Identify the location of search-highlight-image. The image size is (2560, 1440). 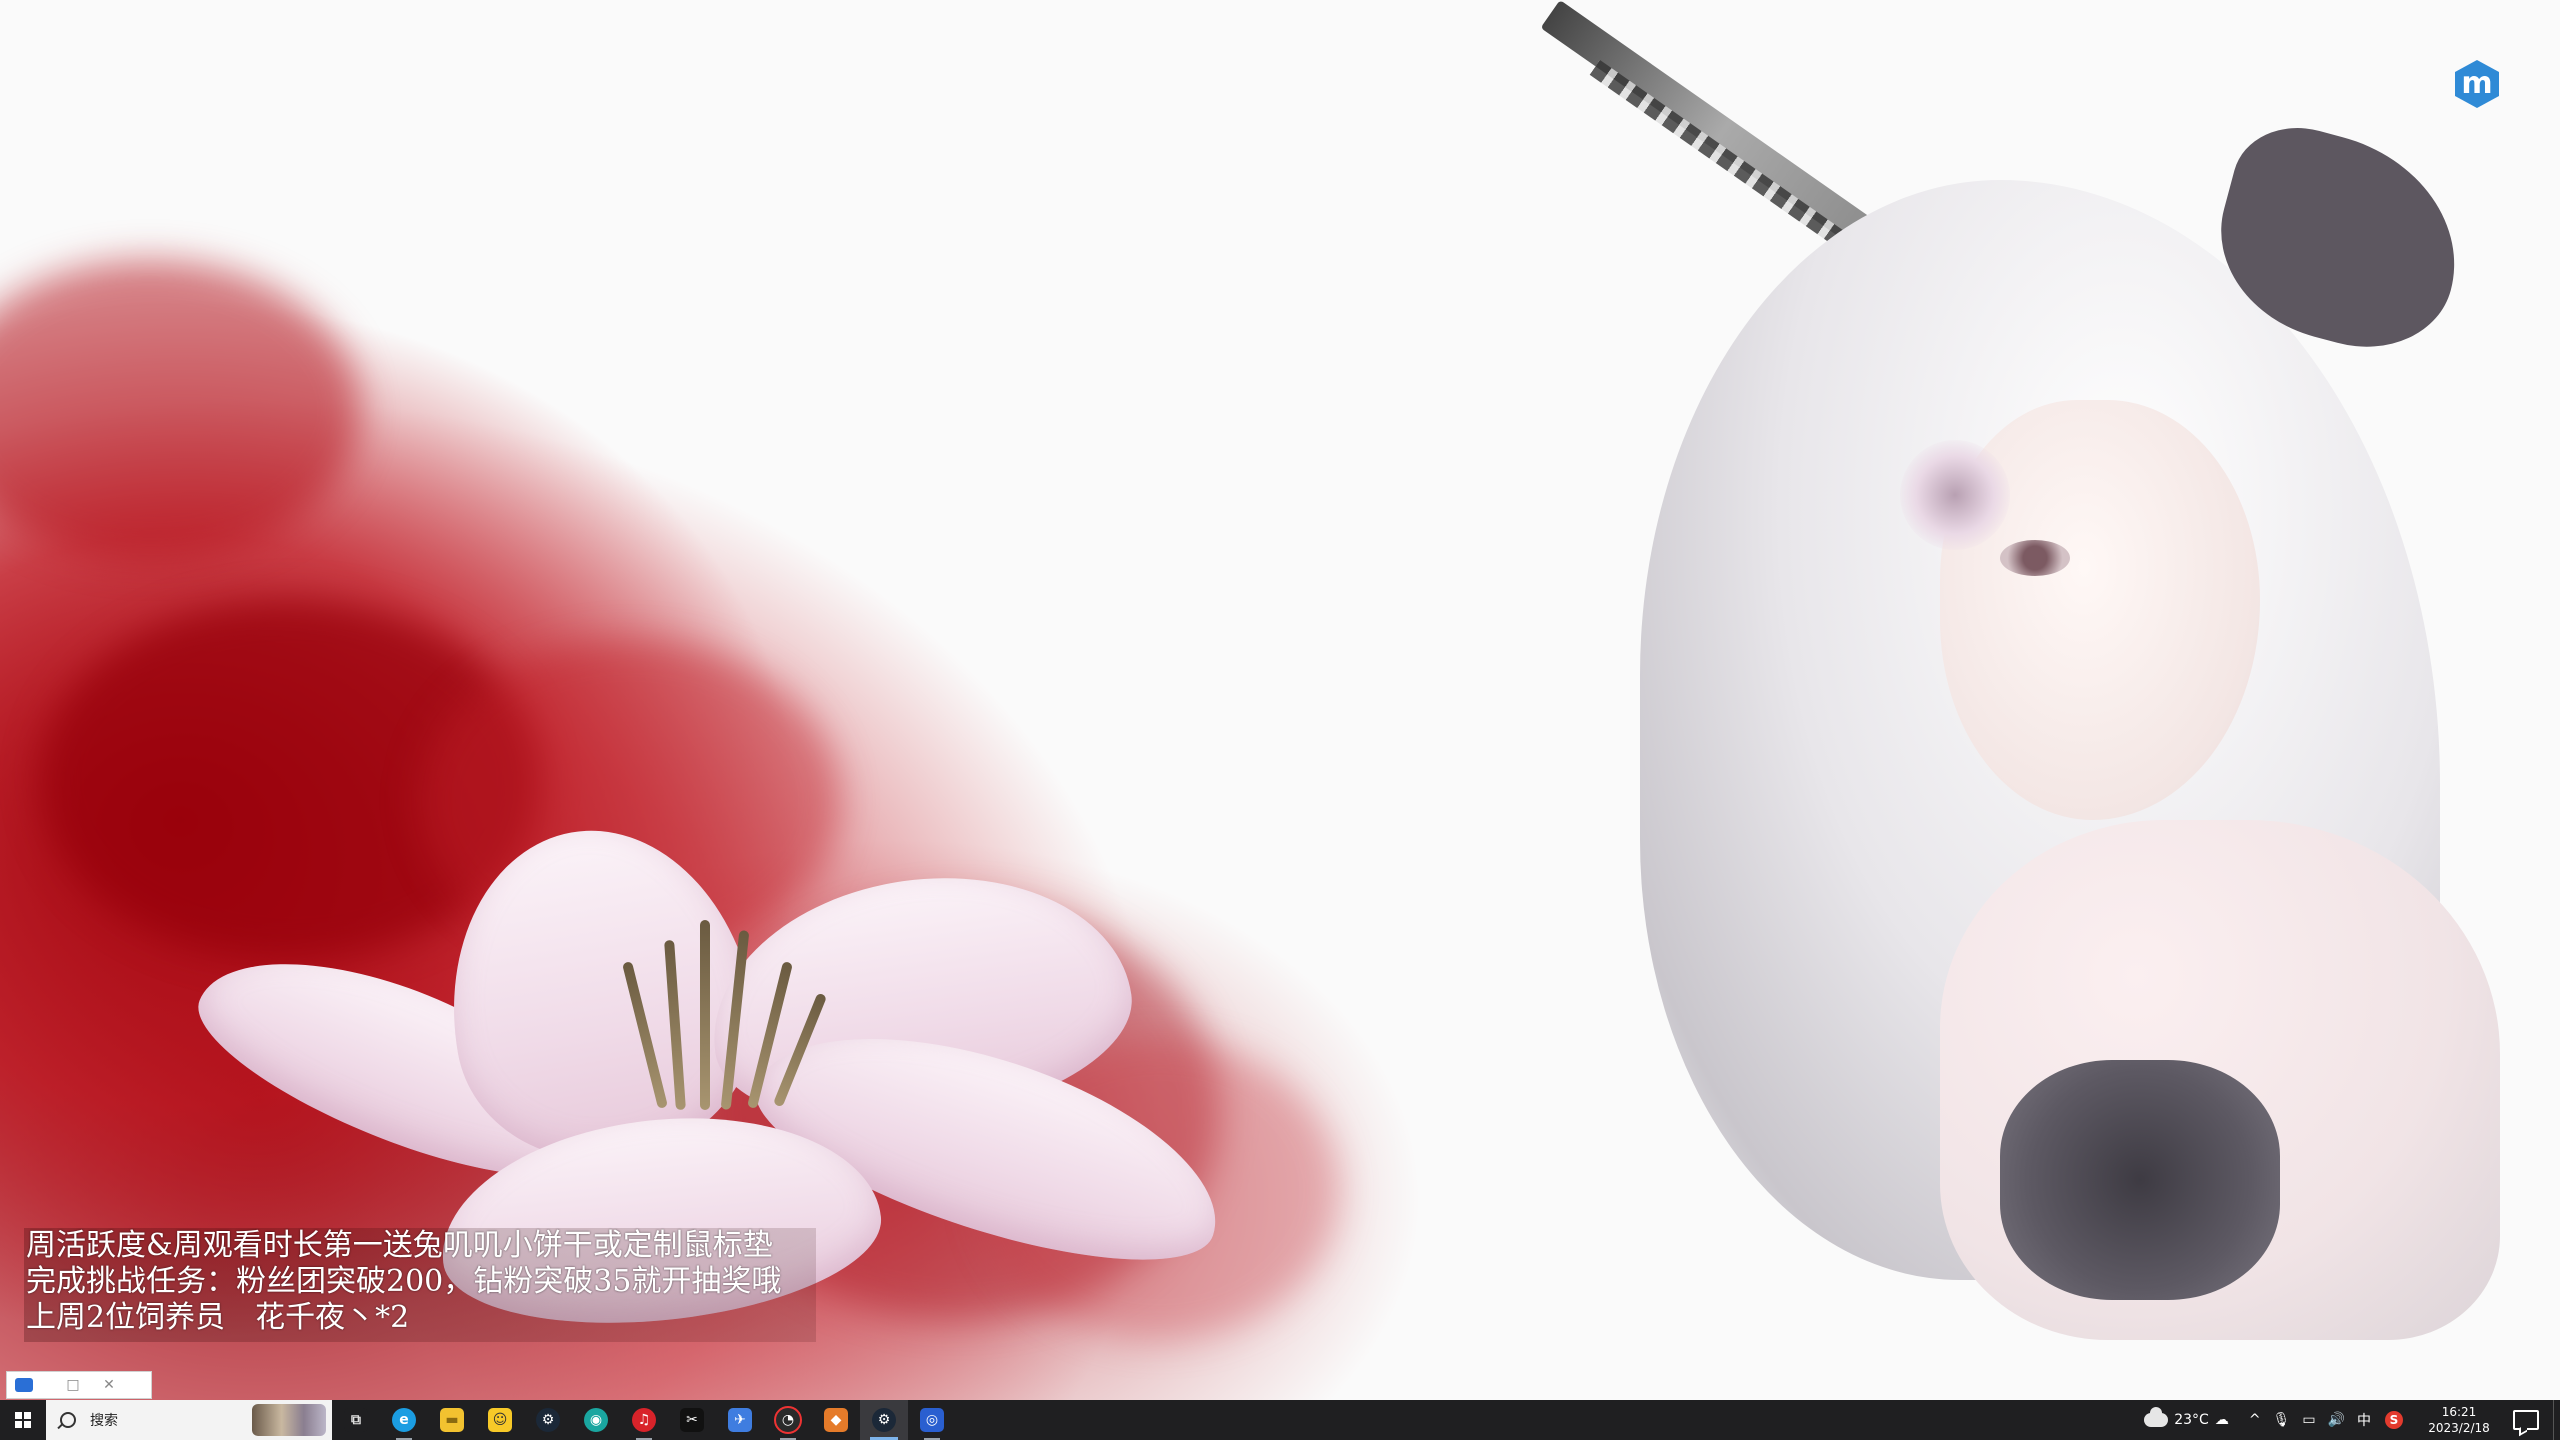
(289, 1420).